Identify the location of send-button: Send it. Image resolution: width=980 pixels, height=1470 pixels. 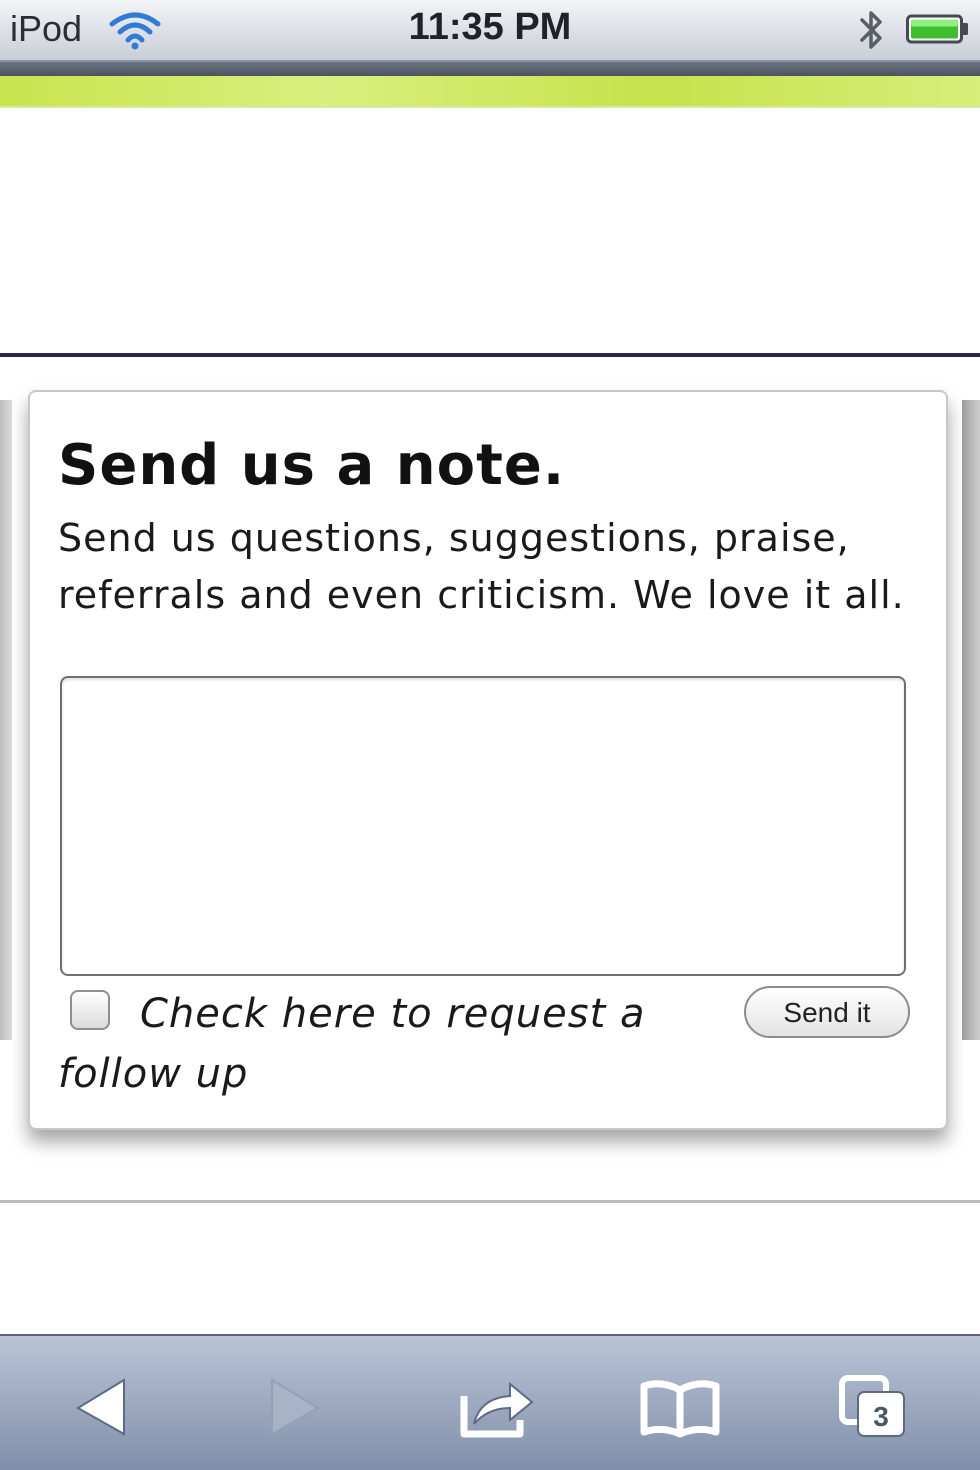
(827, 1012).